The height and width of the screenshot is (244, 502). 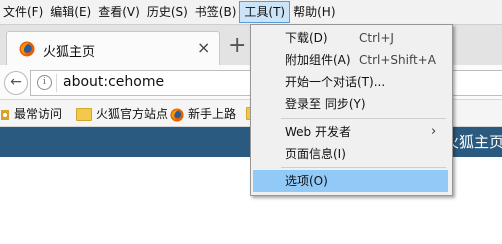 What do you see at coordinates (70, 12) in the screenshot?
I see `menu-edit: 编辑(E)` at bounding box center [70, 12].